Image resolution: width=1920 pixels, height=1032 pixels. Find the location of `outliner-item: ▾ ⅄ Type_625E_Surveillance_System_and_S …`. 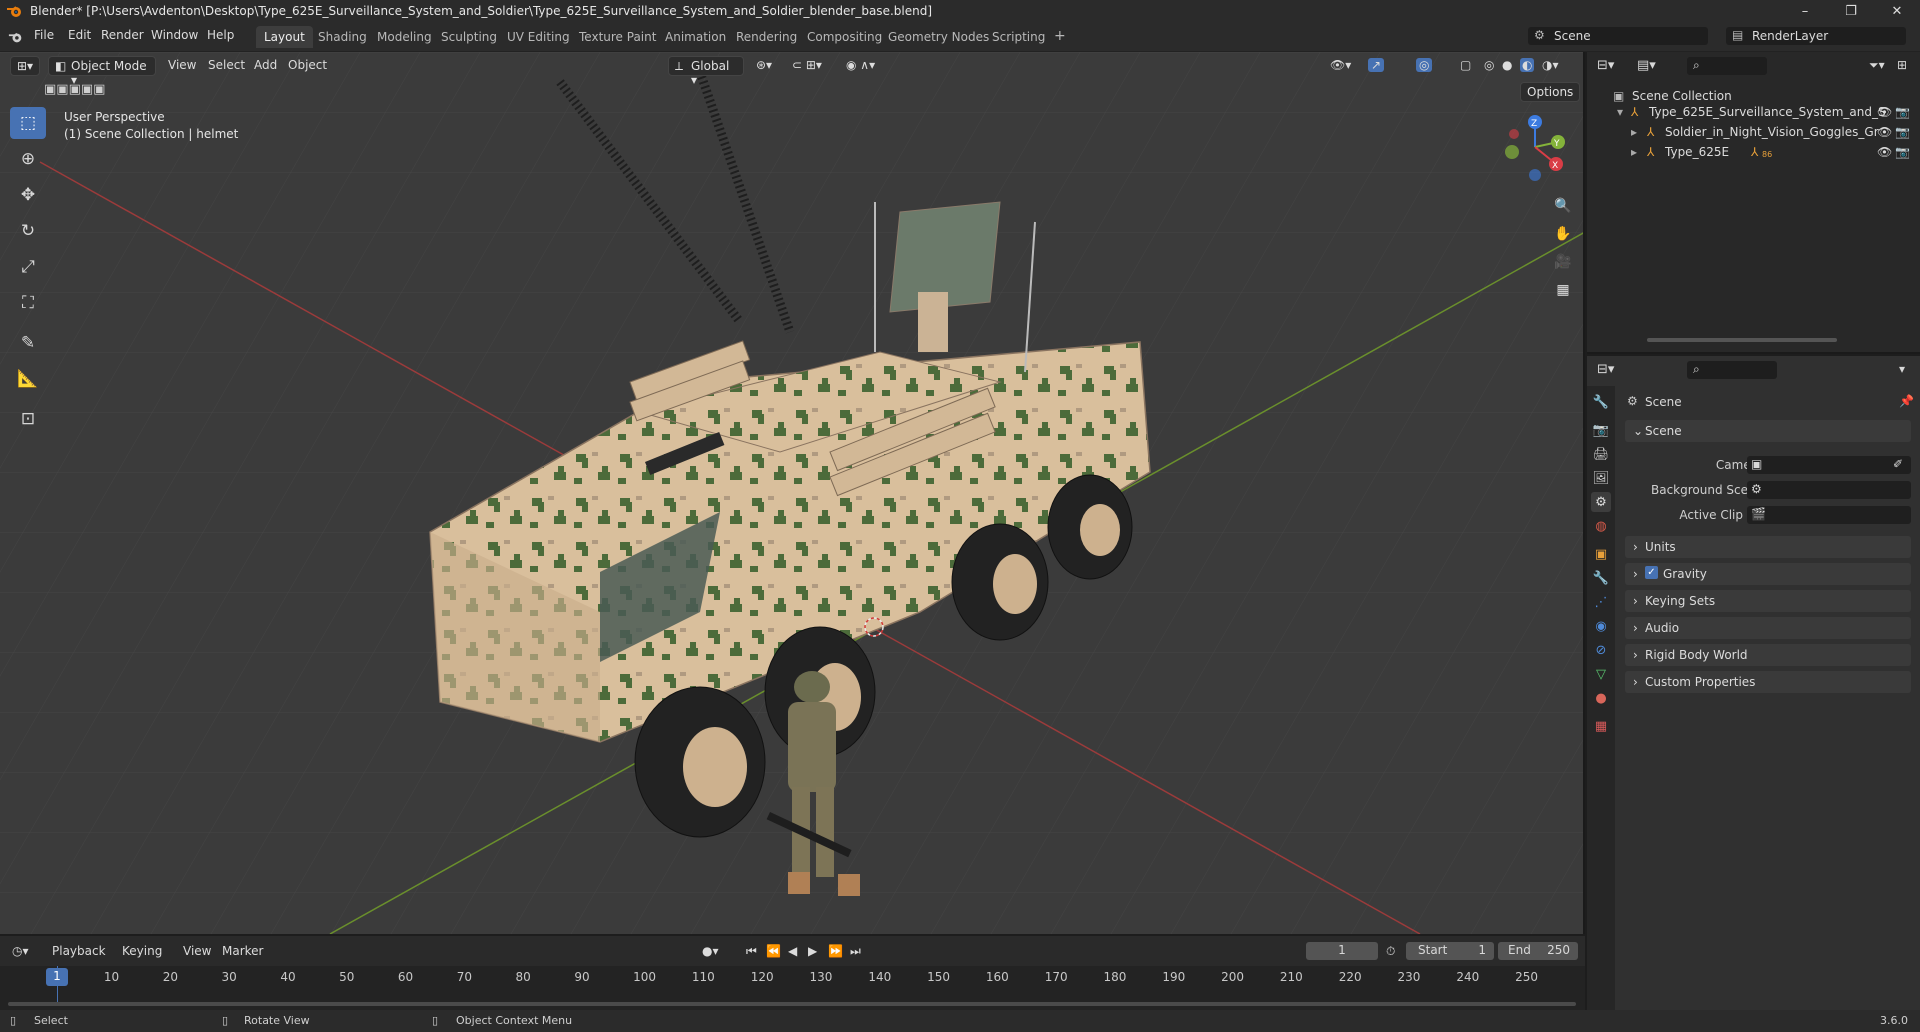

outliner-item: ▾ ⅄ Type_625E_Surveillance_System_and_S … is located at coordinates (1753, 112).